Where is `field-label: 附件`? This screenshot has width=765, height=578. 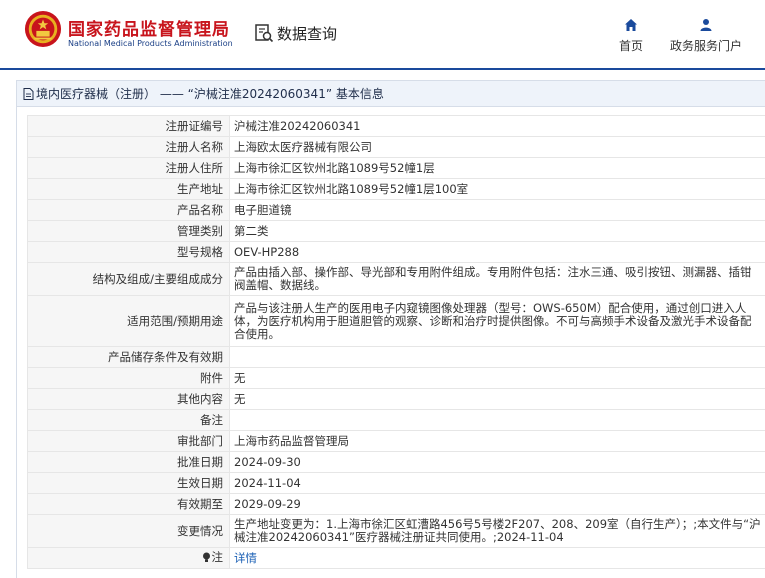
field-label: 附件 is located at coordinates (128, 378).